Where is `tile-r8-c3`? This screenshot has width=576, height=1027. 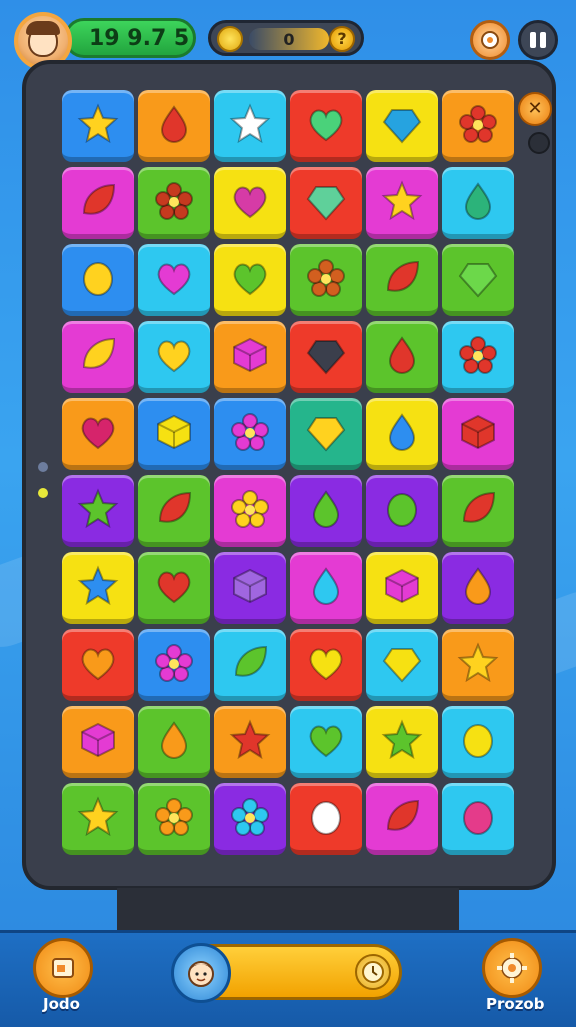 tile-r8-c3 is located at coordinates (250, 665).